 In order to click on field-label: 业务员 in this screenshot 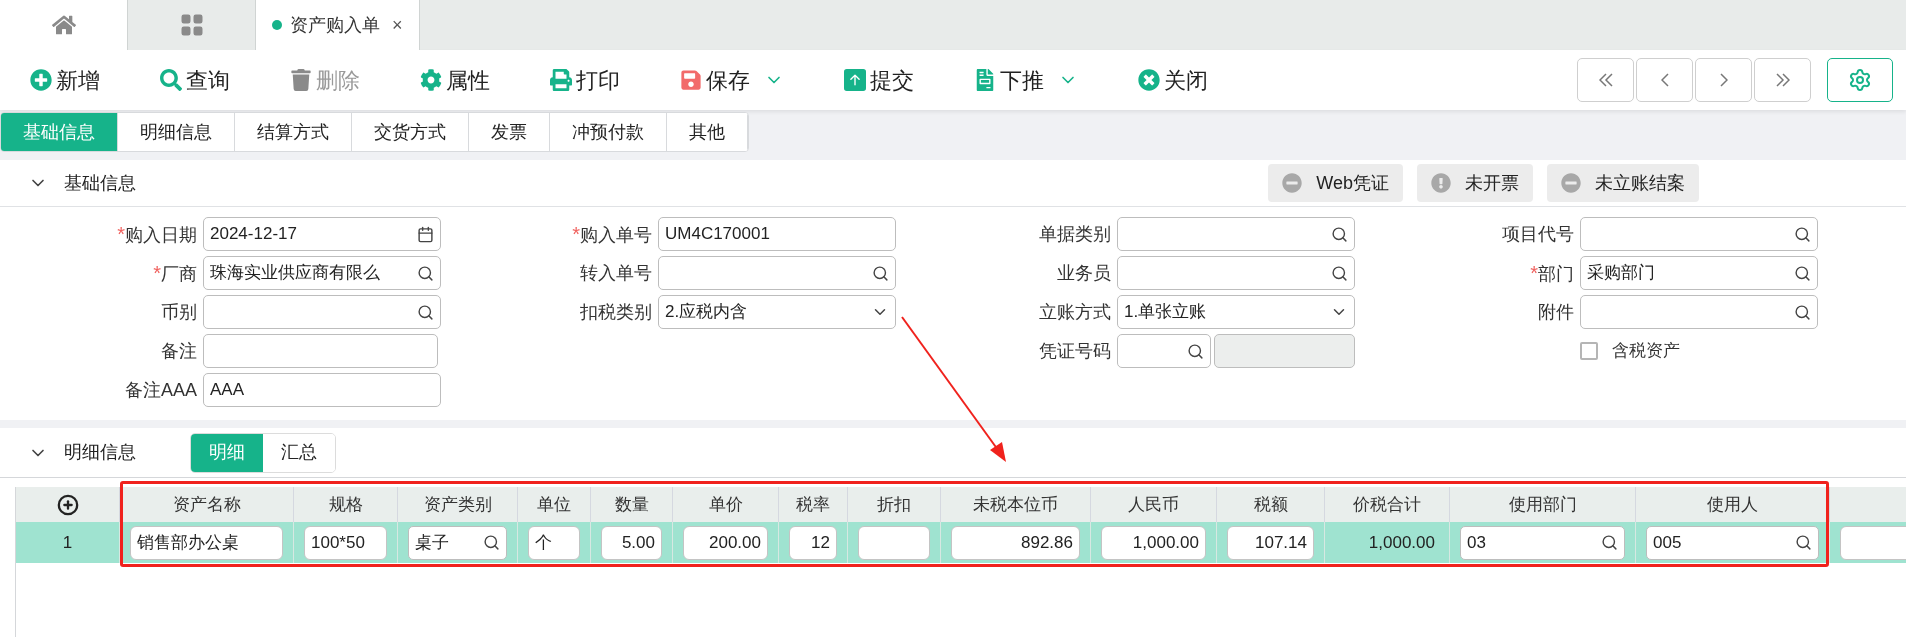, I will do `click(1084, 273)`.